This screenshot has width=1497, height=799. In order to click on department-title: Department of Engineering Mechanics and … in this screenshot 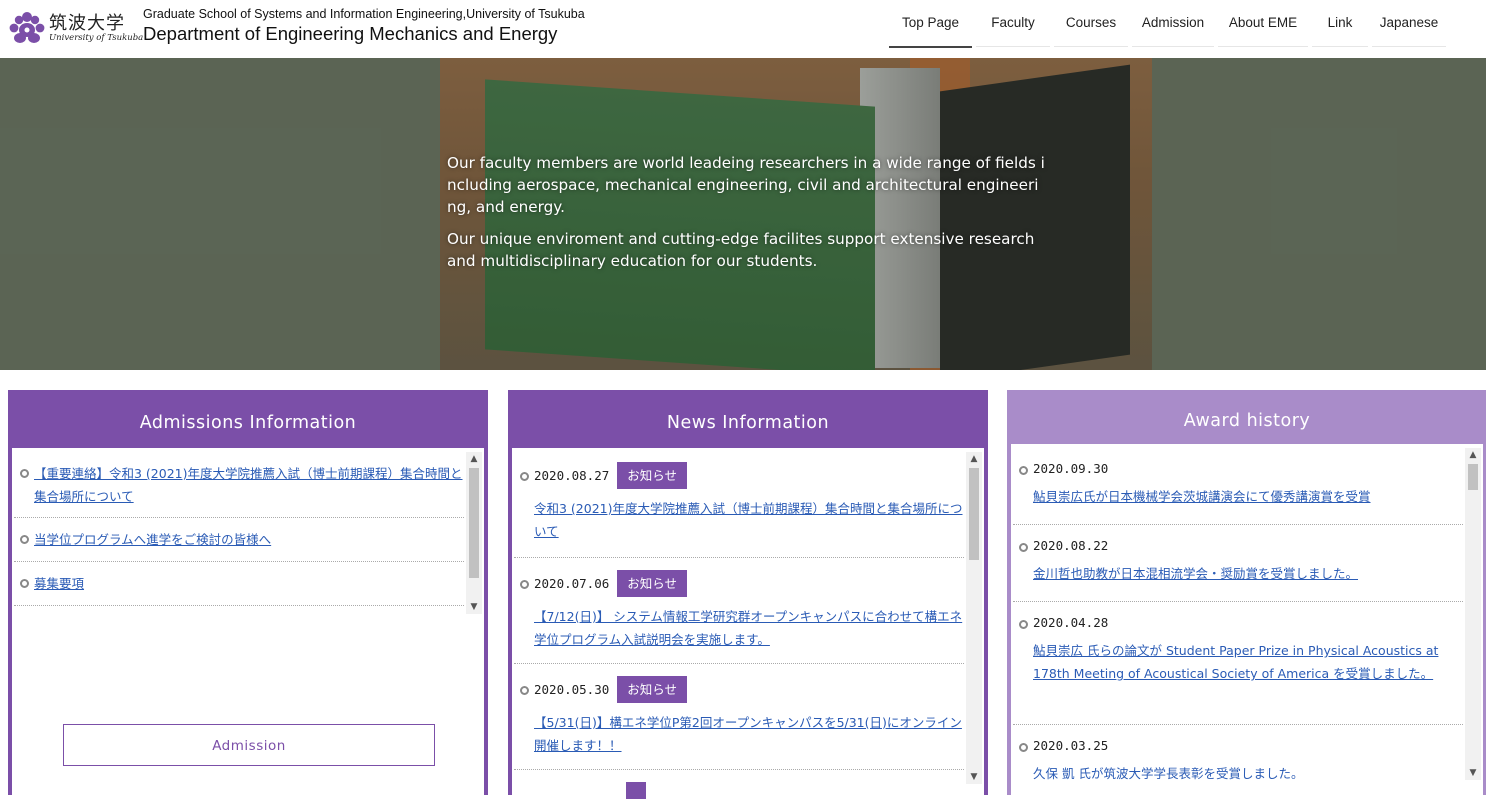, I will do `click(350, 34)`.